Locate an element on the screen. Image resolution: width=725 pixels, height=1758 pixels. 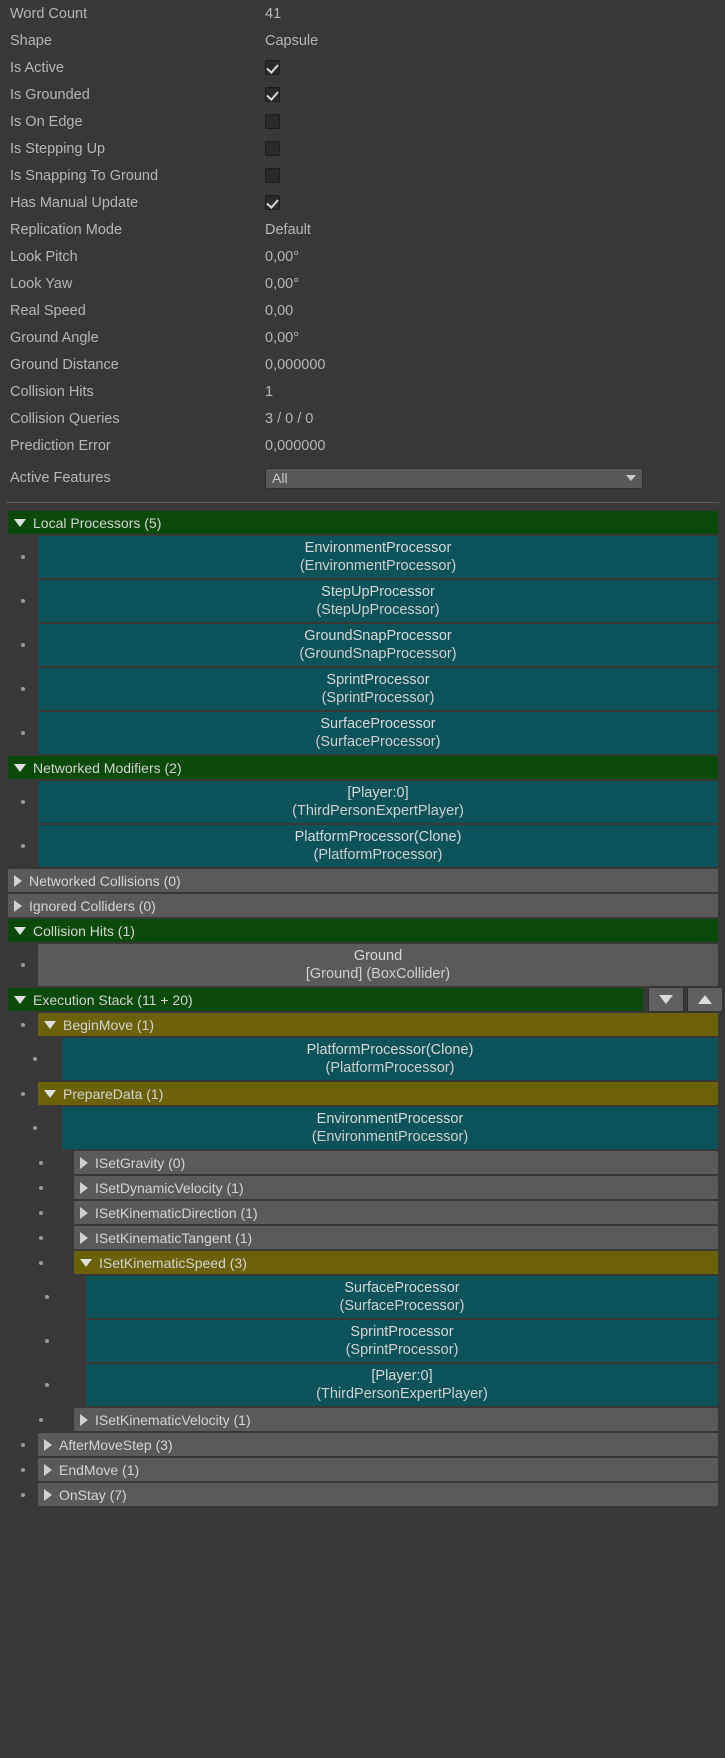
chevron-down-icon is located at coordinates (631, 478).